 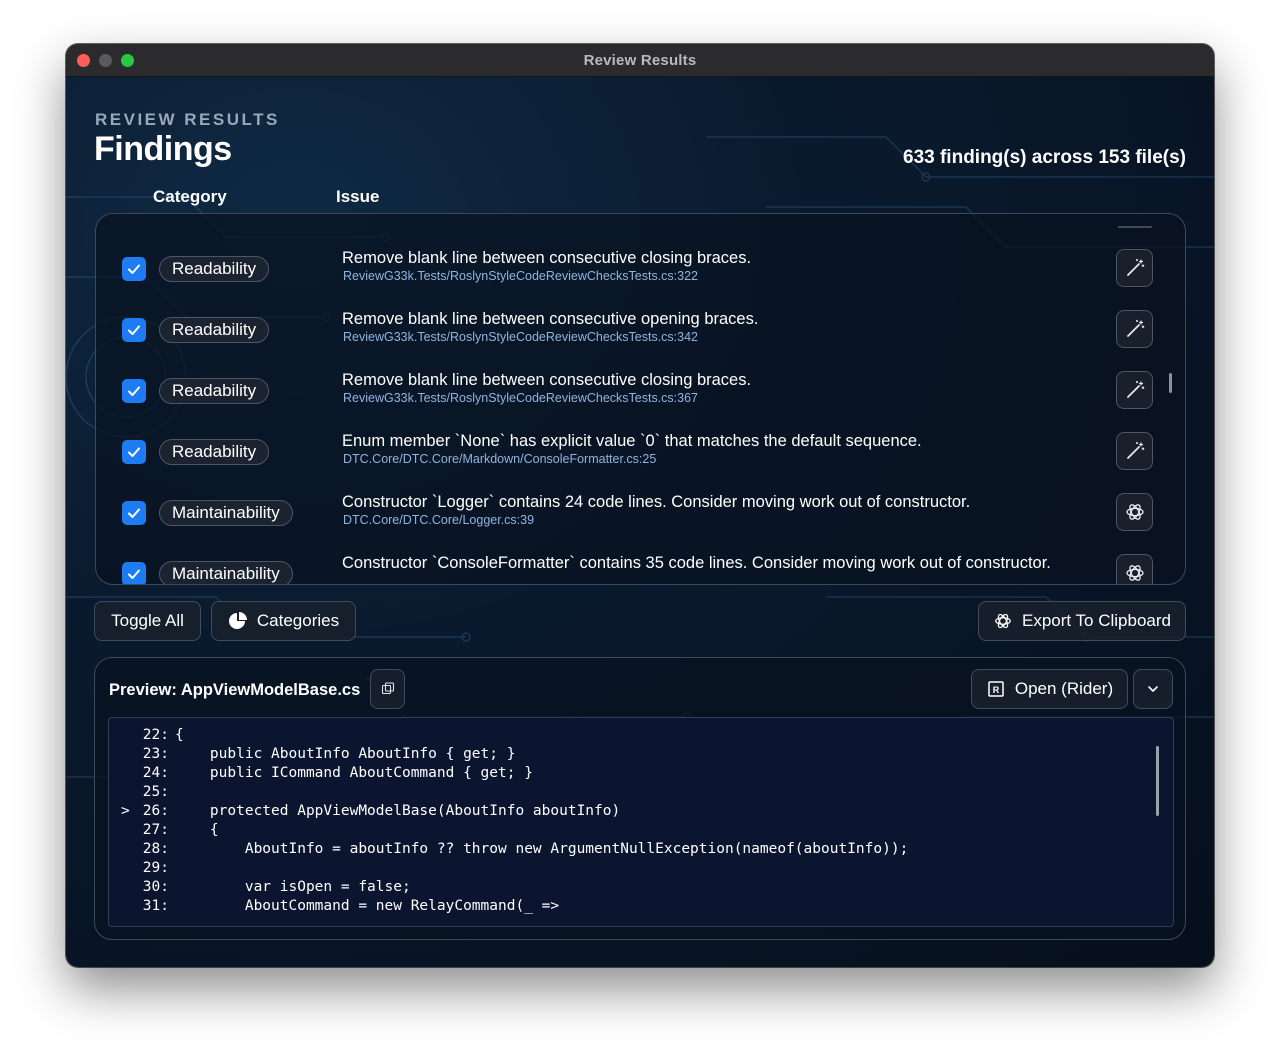 What do you see at coordinates (125, 811) in the screenshot?
I see `current-line-marker: >` at bounding box center [125, 811].